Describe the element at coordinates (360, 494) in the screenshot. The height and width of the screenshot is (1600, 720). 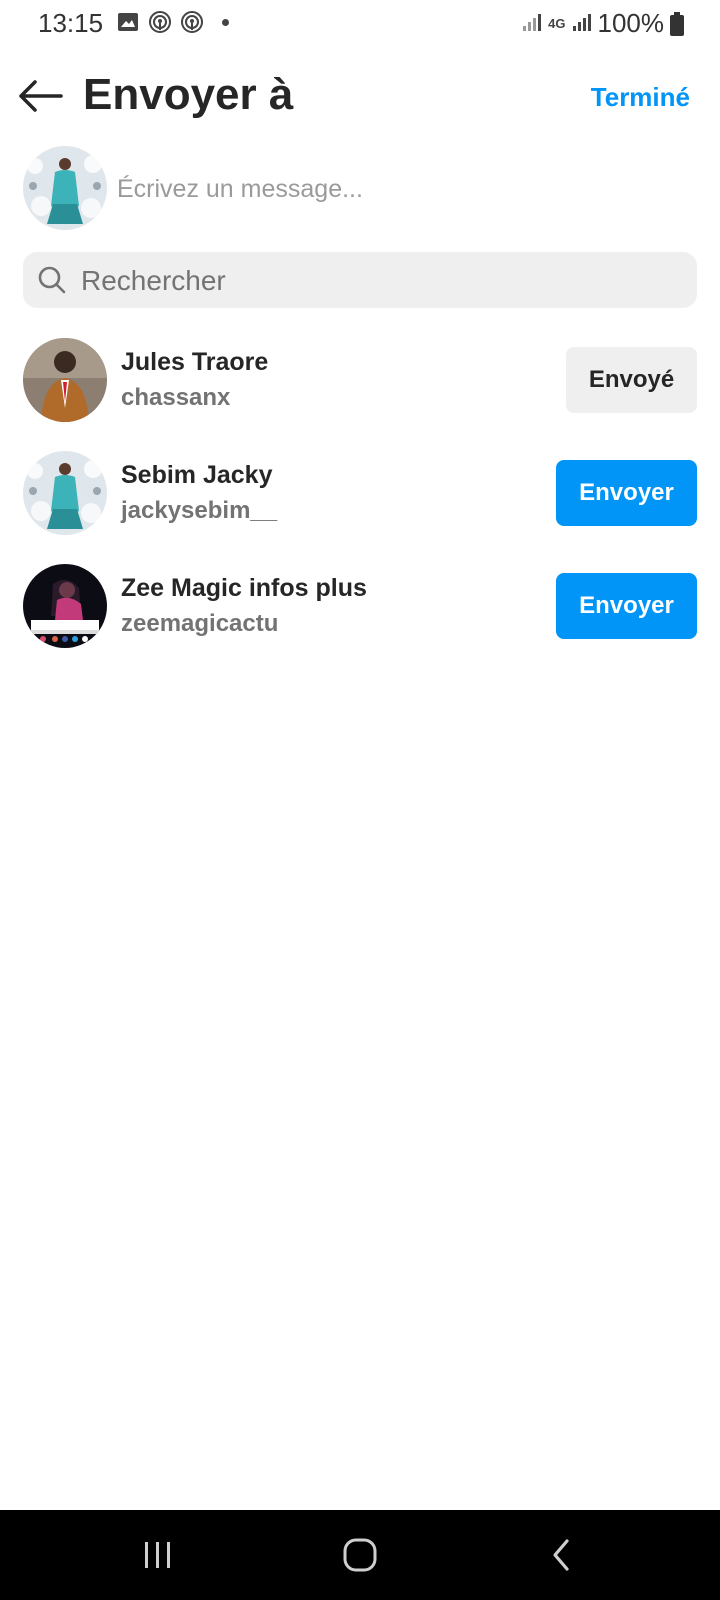
I see `contact-row: Sebim Jacky jackysebim__ Envoyer` at that location.